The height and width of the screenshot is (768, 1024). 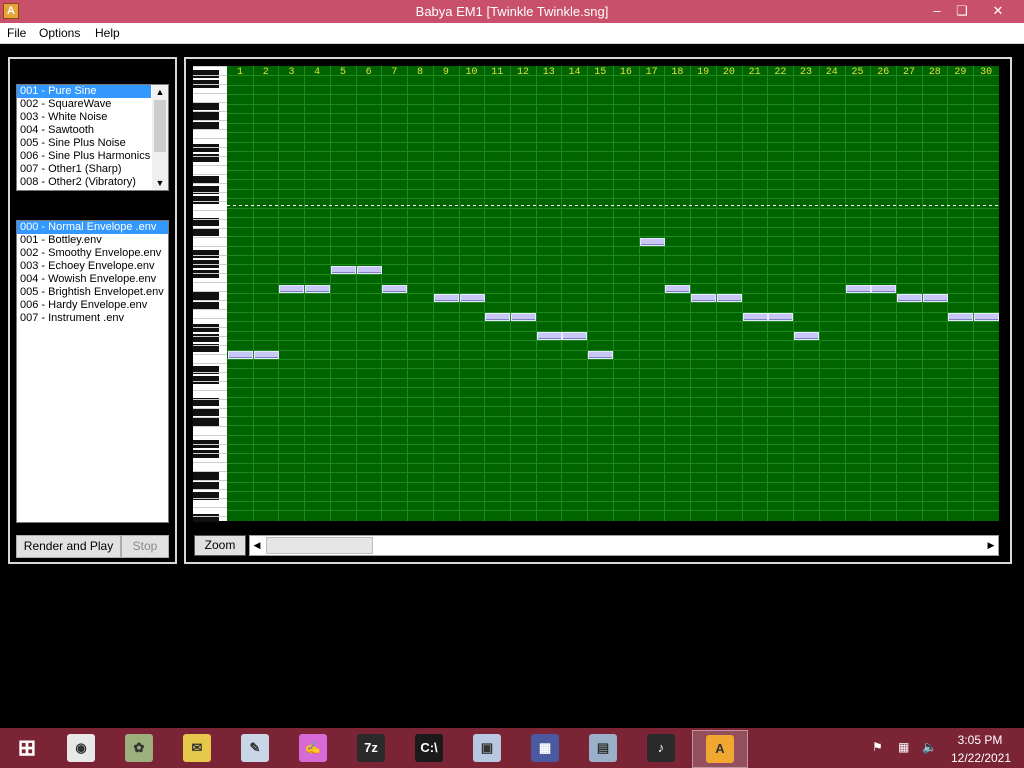 I want to click on waveform-list-item: 008 - Other2 (Vibratory), so click(x=84, y=182).